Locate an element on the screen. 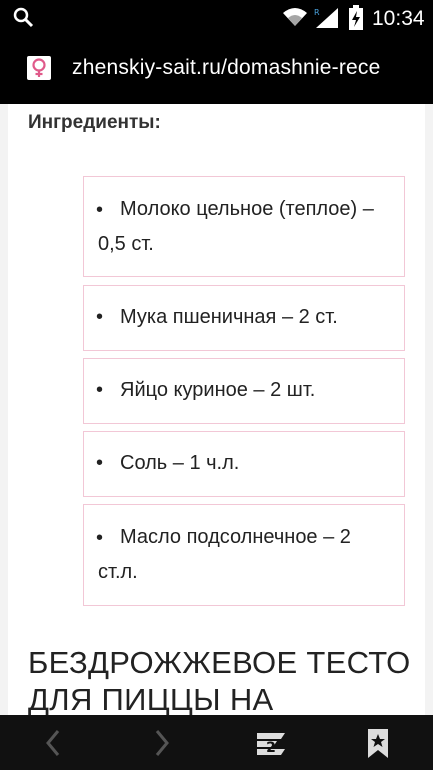  wifi-icon is located at coordinates (295, 17).